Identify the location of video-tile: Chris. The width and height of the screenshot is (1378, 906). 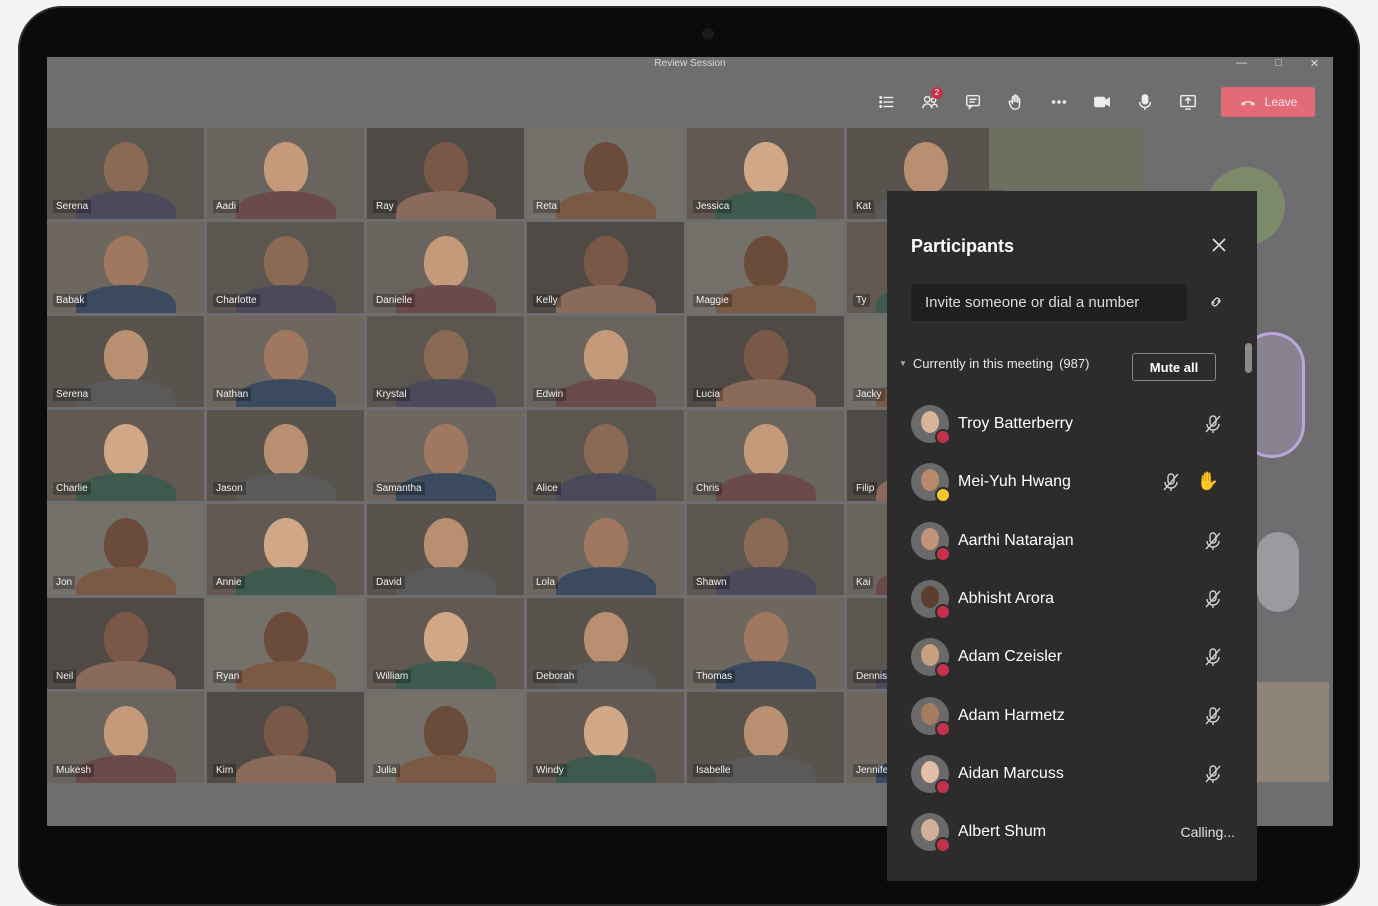
(765, 455).